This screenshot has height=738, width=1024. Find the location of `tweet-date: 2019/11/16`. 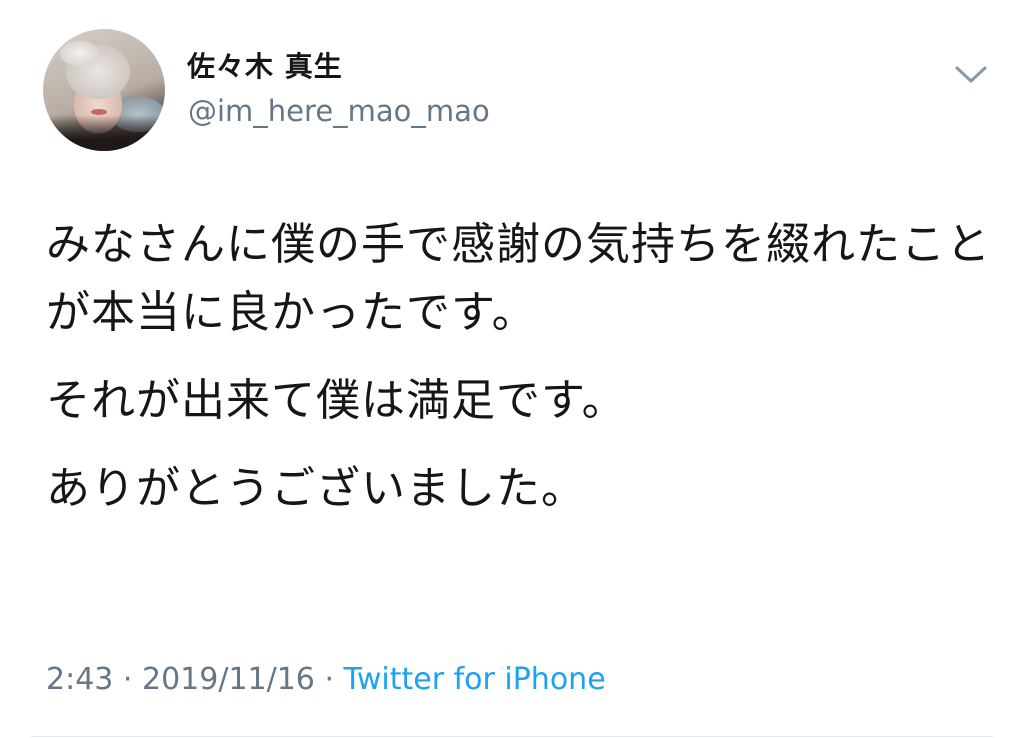

tweet-date: 2019/11/16 is located at coordinates (228, 679).